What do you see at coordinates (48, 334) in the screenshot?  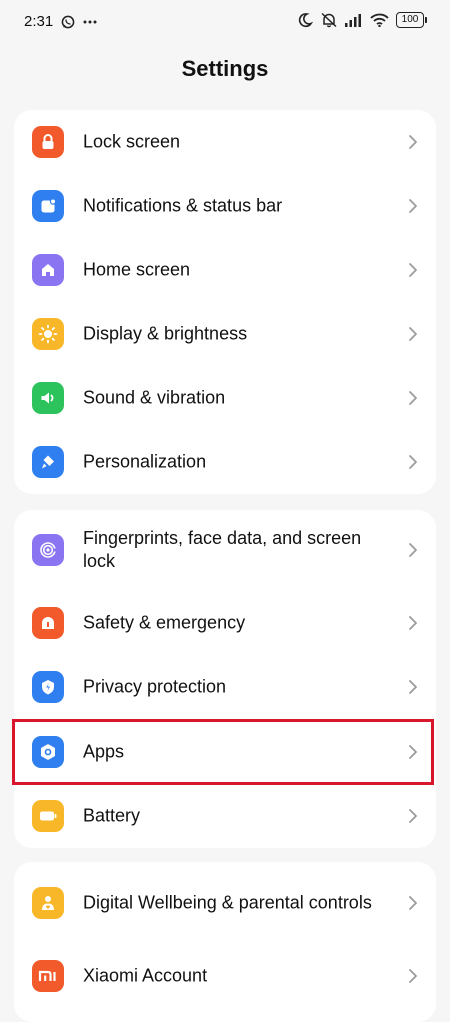 I see `sun-icon` at bounding box center [48, 334].